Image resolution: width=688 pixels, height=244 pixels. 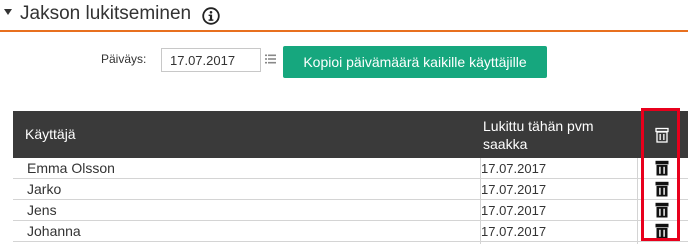 I want to click on info-icon, so click(x=211, y=16).